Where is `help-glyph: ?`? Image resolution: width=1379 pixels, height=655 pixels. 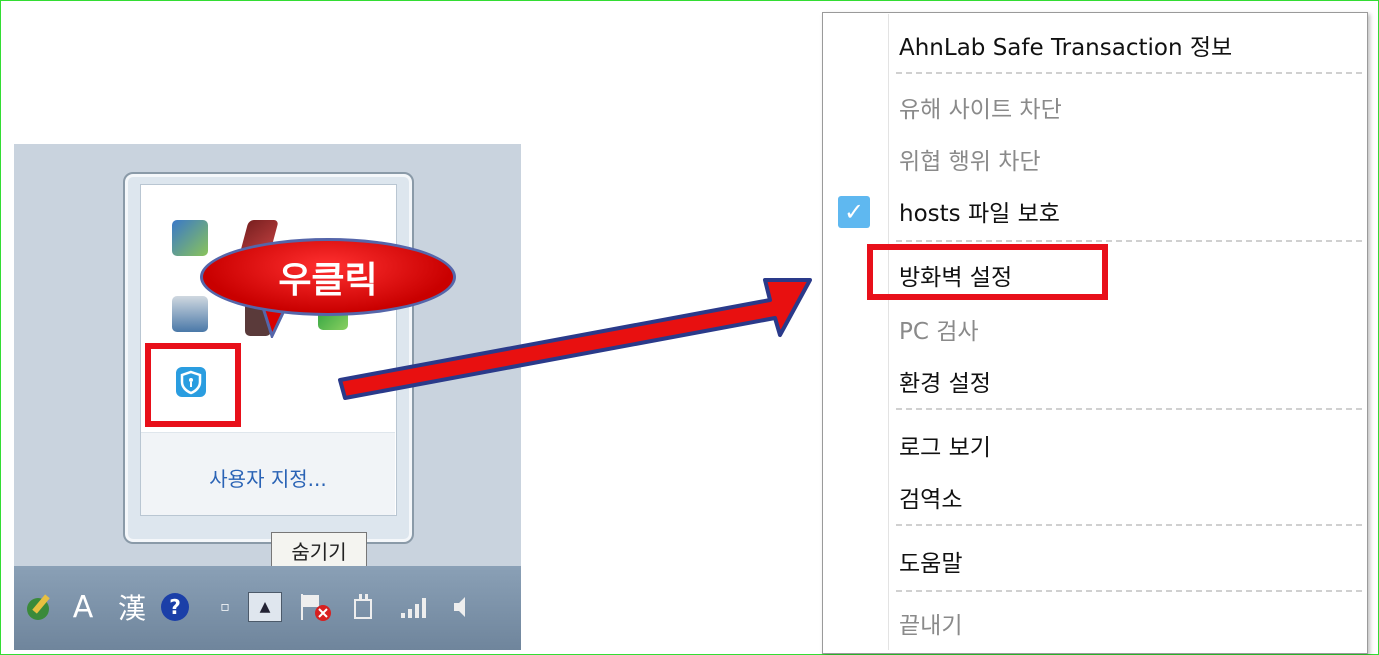 help-glyph: ? is located at coordinates (175, 607).